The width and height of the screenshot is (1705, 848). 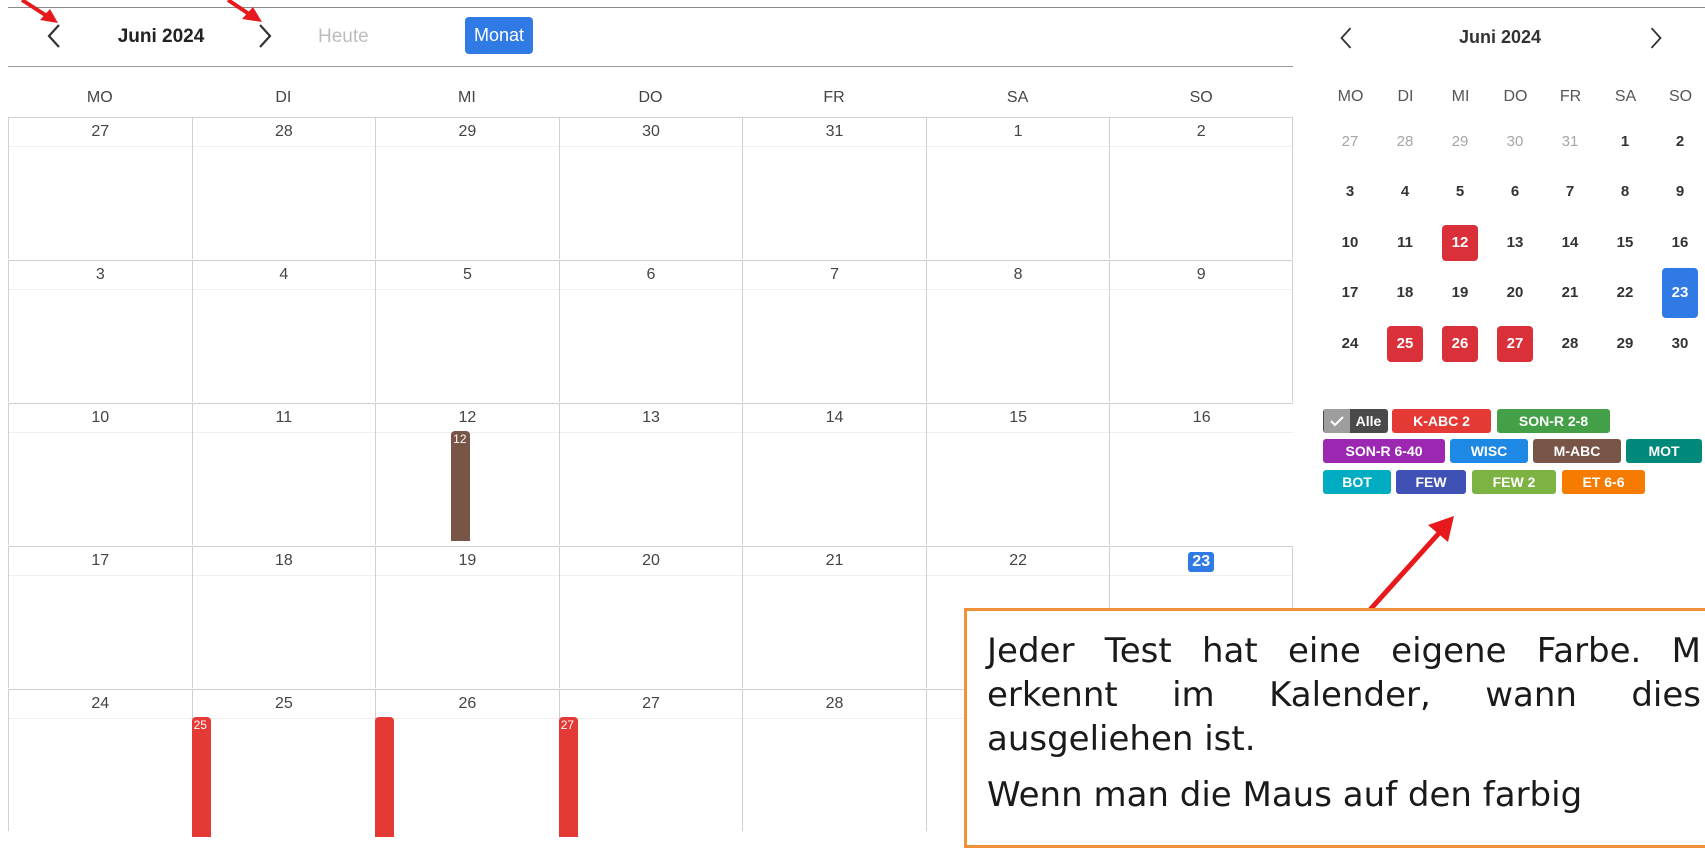 I want to click on mini-day: 14, so click(x=1570, y=243).